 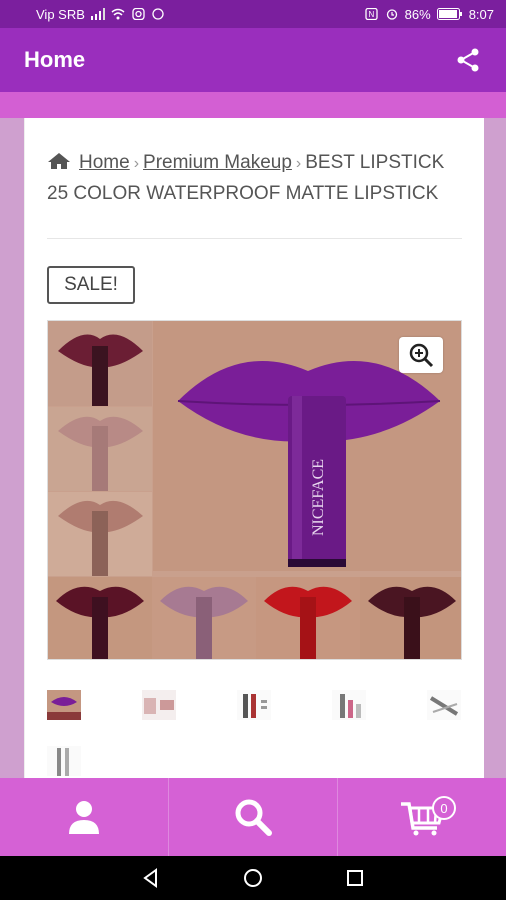 What do you see at coordinates (59, 161) in the screenshot?
I see `home-icon` at bounding box center [59, 161].